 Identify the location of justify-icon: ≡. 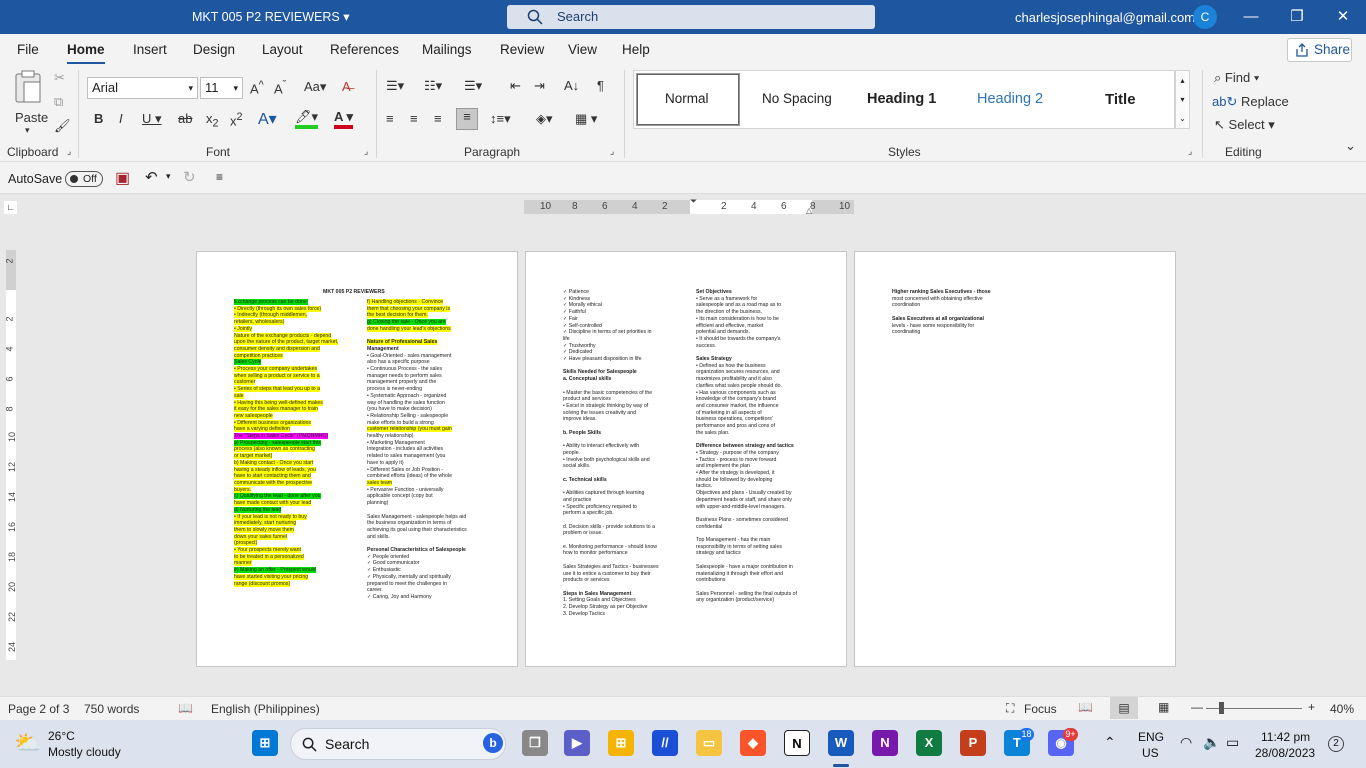
(467, 119).